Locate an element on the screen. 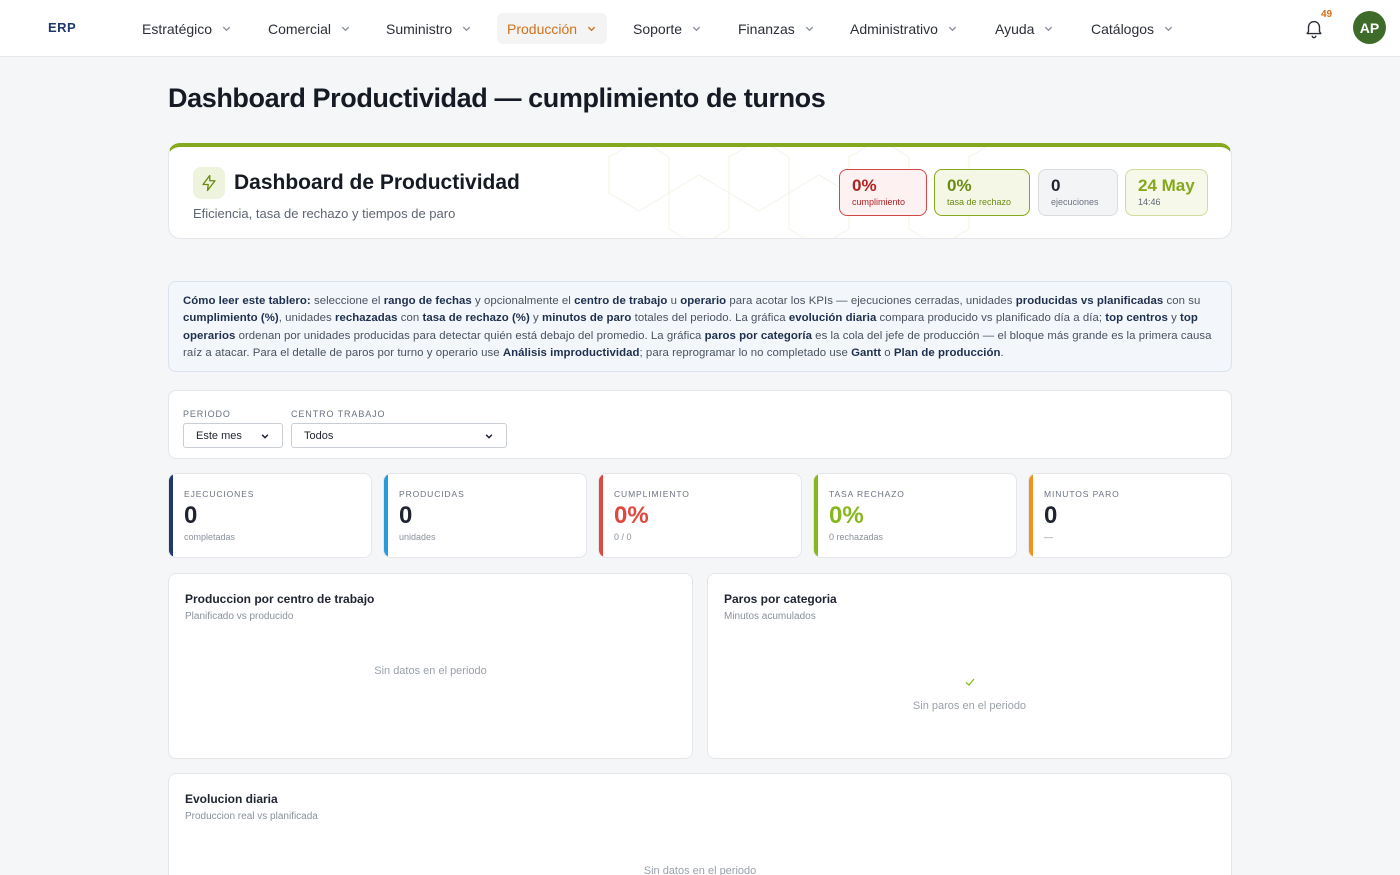 Image resolution: width=1400 pixels, height=875 pixels. help-keyword: Cómo leer este tablero: is located at coordinates (247, 301).